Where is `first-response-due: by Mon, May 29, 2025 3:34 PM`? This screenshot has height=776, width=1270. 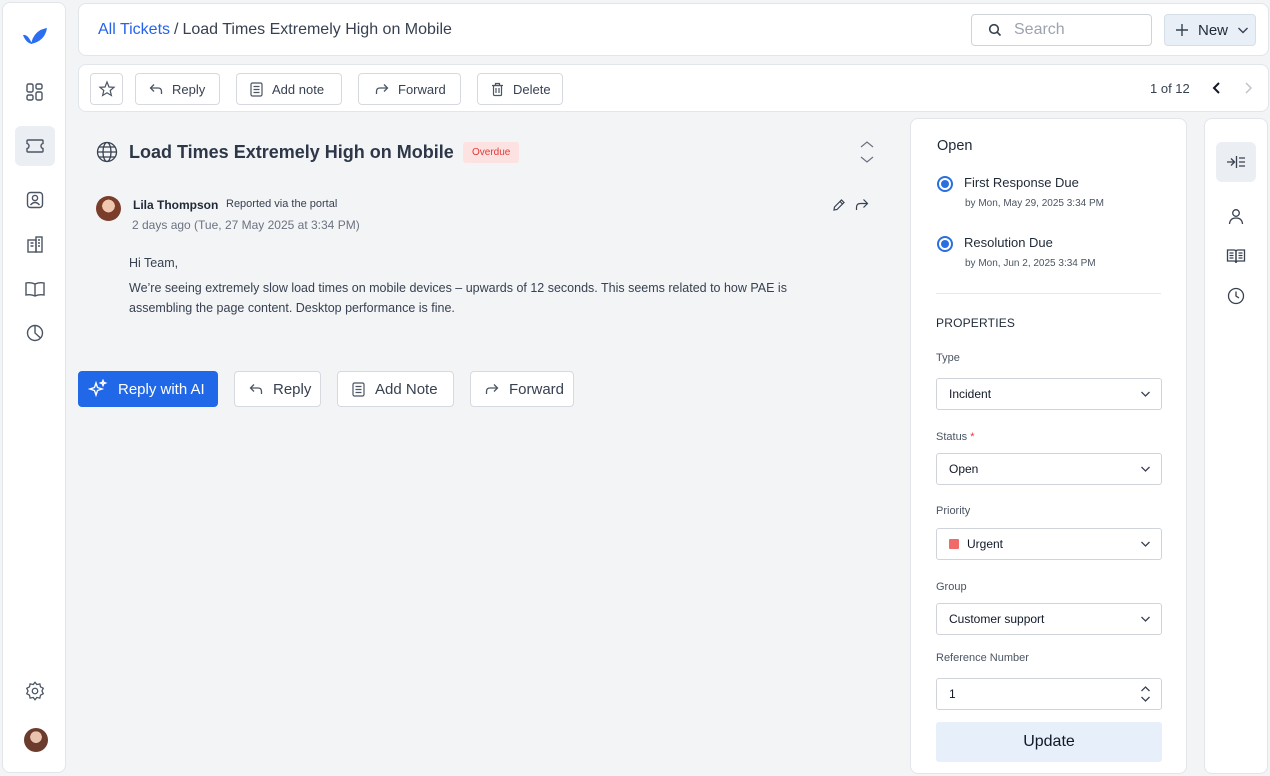
first-response-due: by Mon, May 29, 2025 3:34 PM is located at coordinates (1034, 203).